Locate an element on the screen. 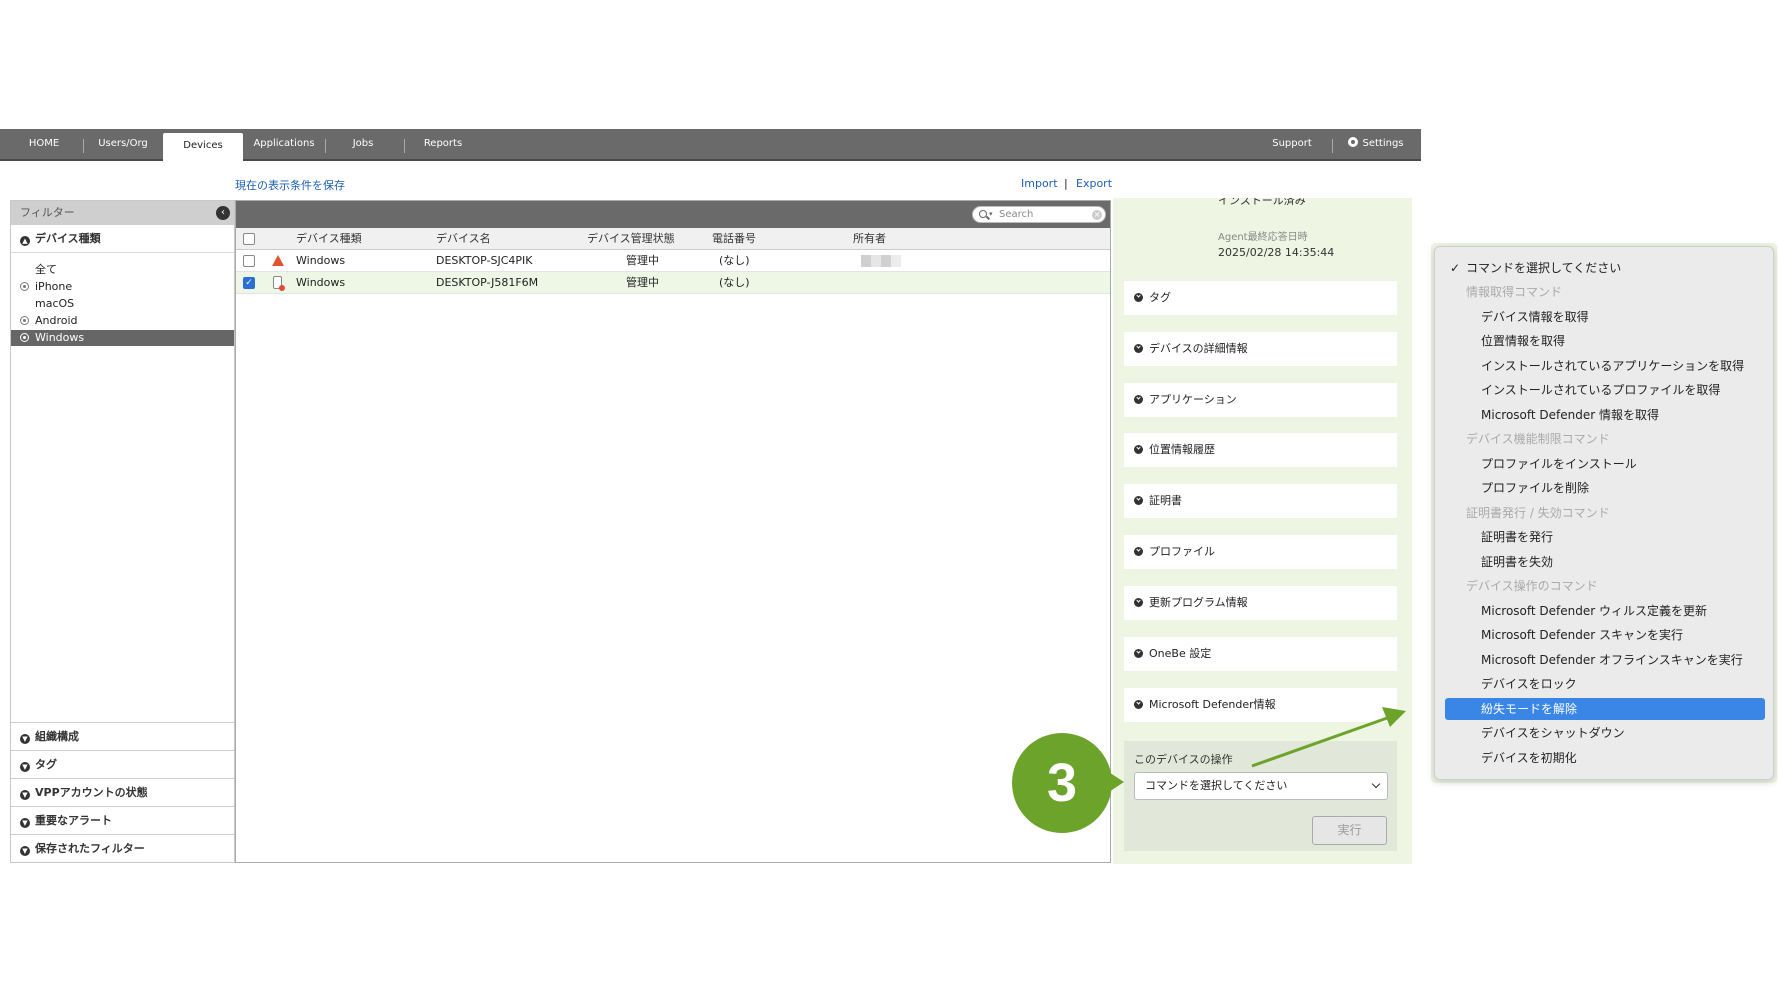 Image resolution: width=1778 pixels, height=1000 pixels. filter-section-label: 重要なアラート is located at coordinates (73, 820).